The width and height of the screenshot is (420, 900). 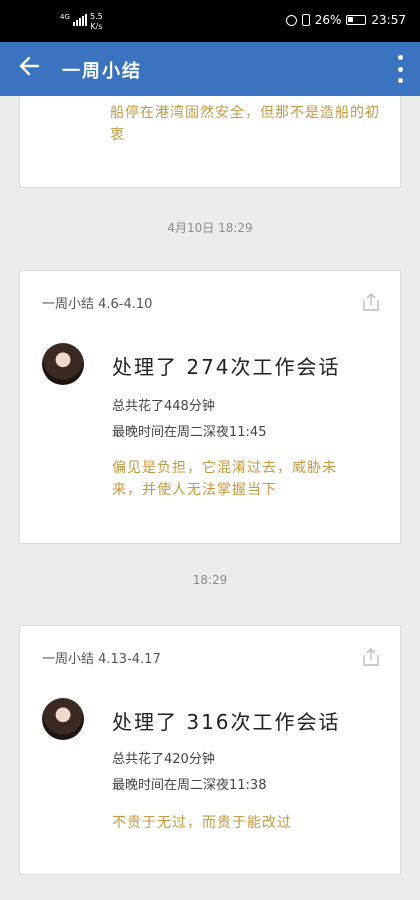 What do you see at coordinates (210, 228) in the screenshot?
I see `time-separator: 4月10日 18:29` at bounding box center [210, 228].